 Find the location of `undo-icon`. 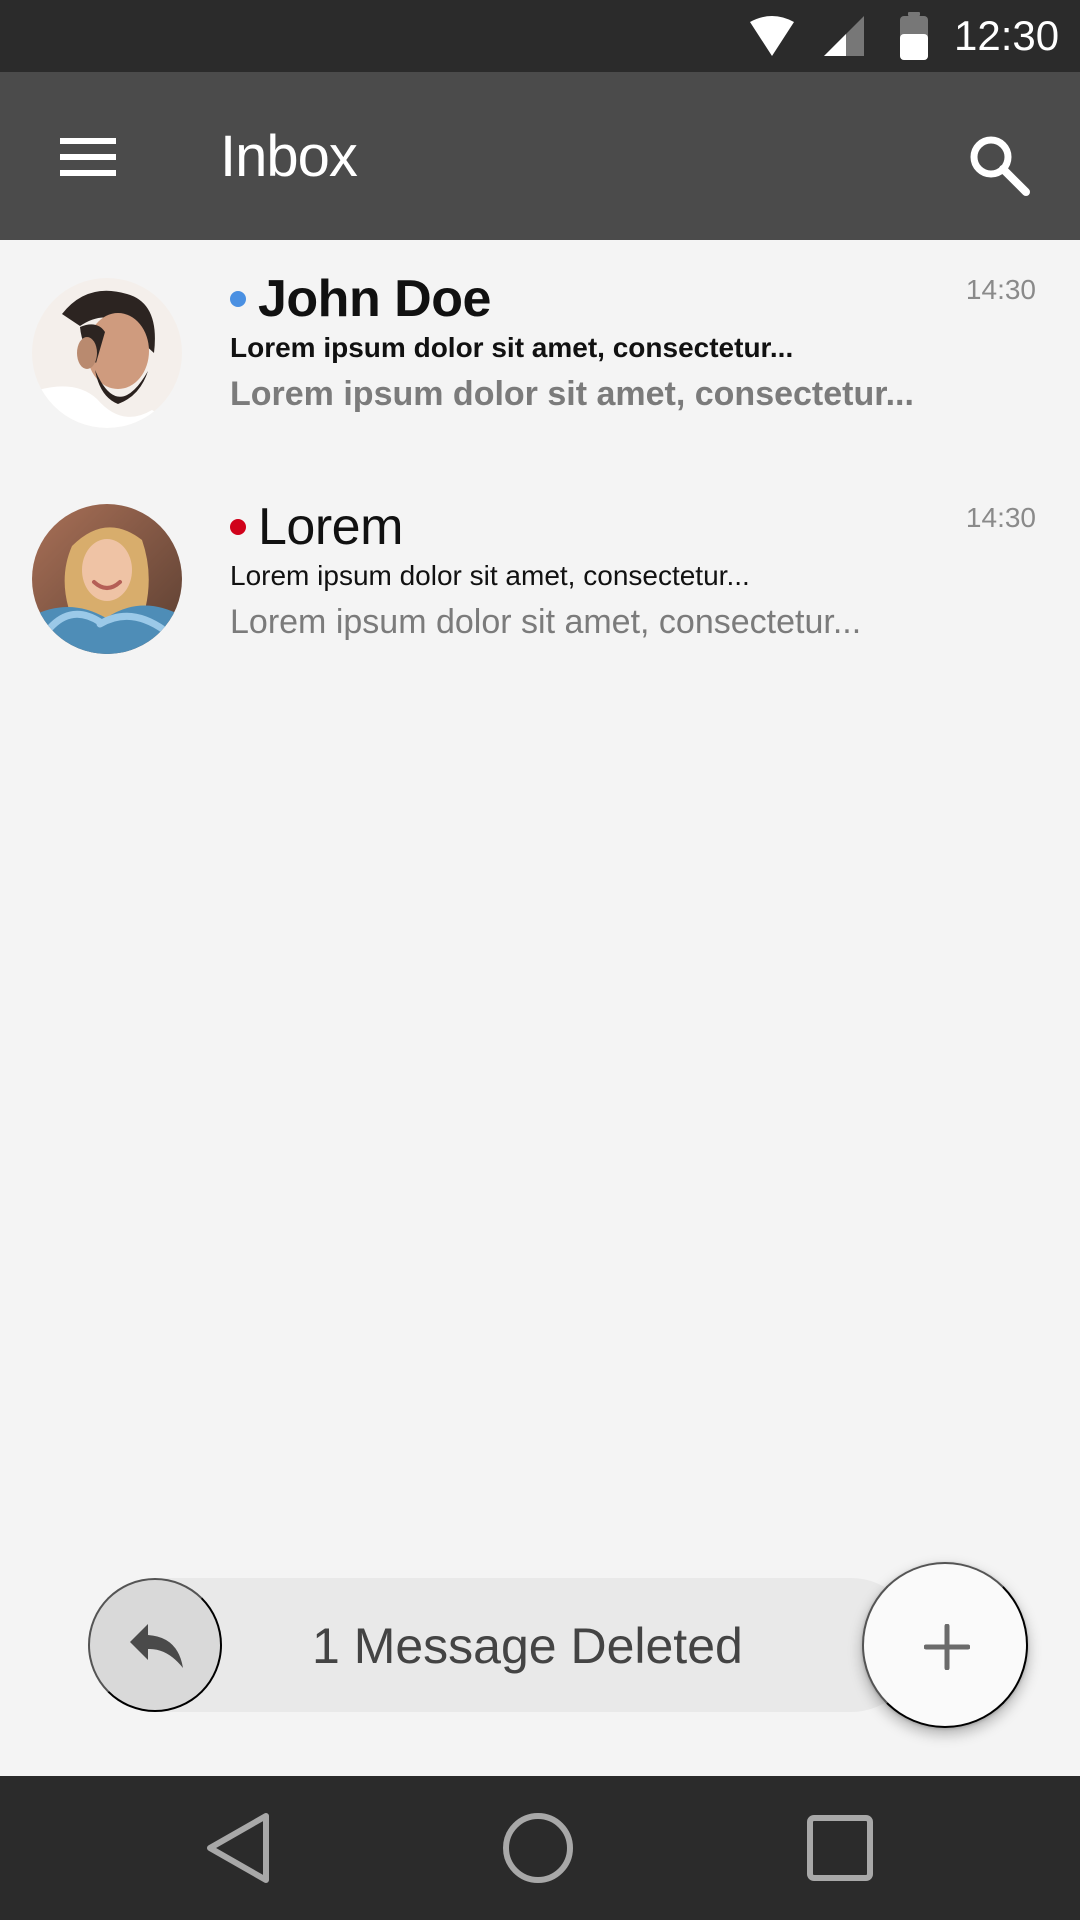

undo-icon is located at coordinates (156, 1646).